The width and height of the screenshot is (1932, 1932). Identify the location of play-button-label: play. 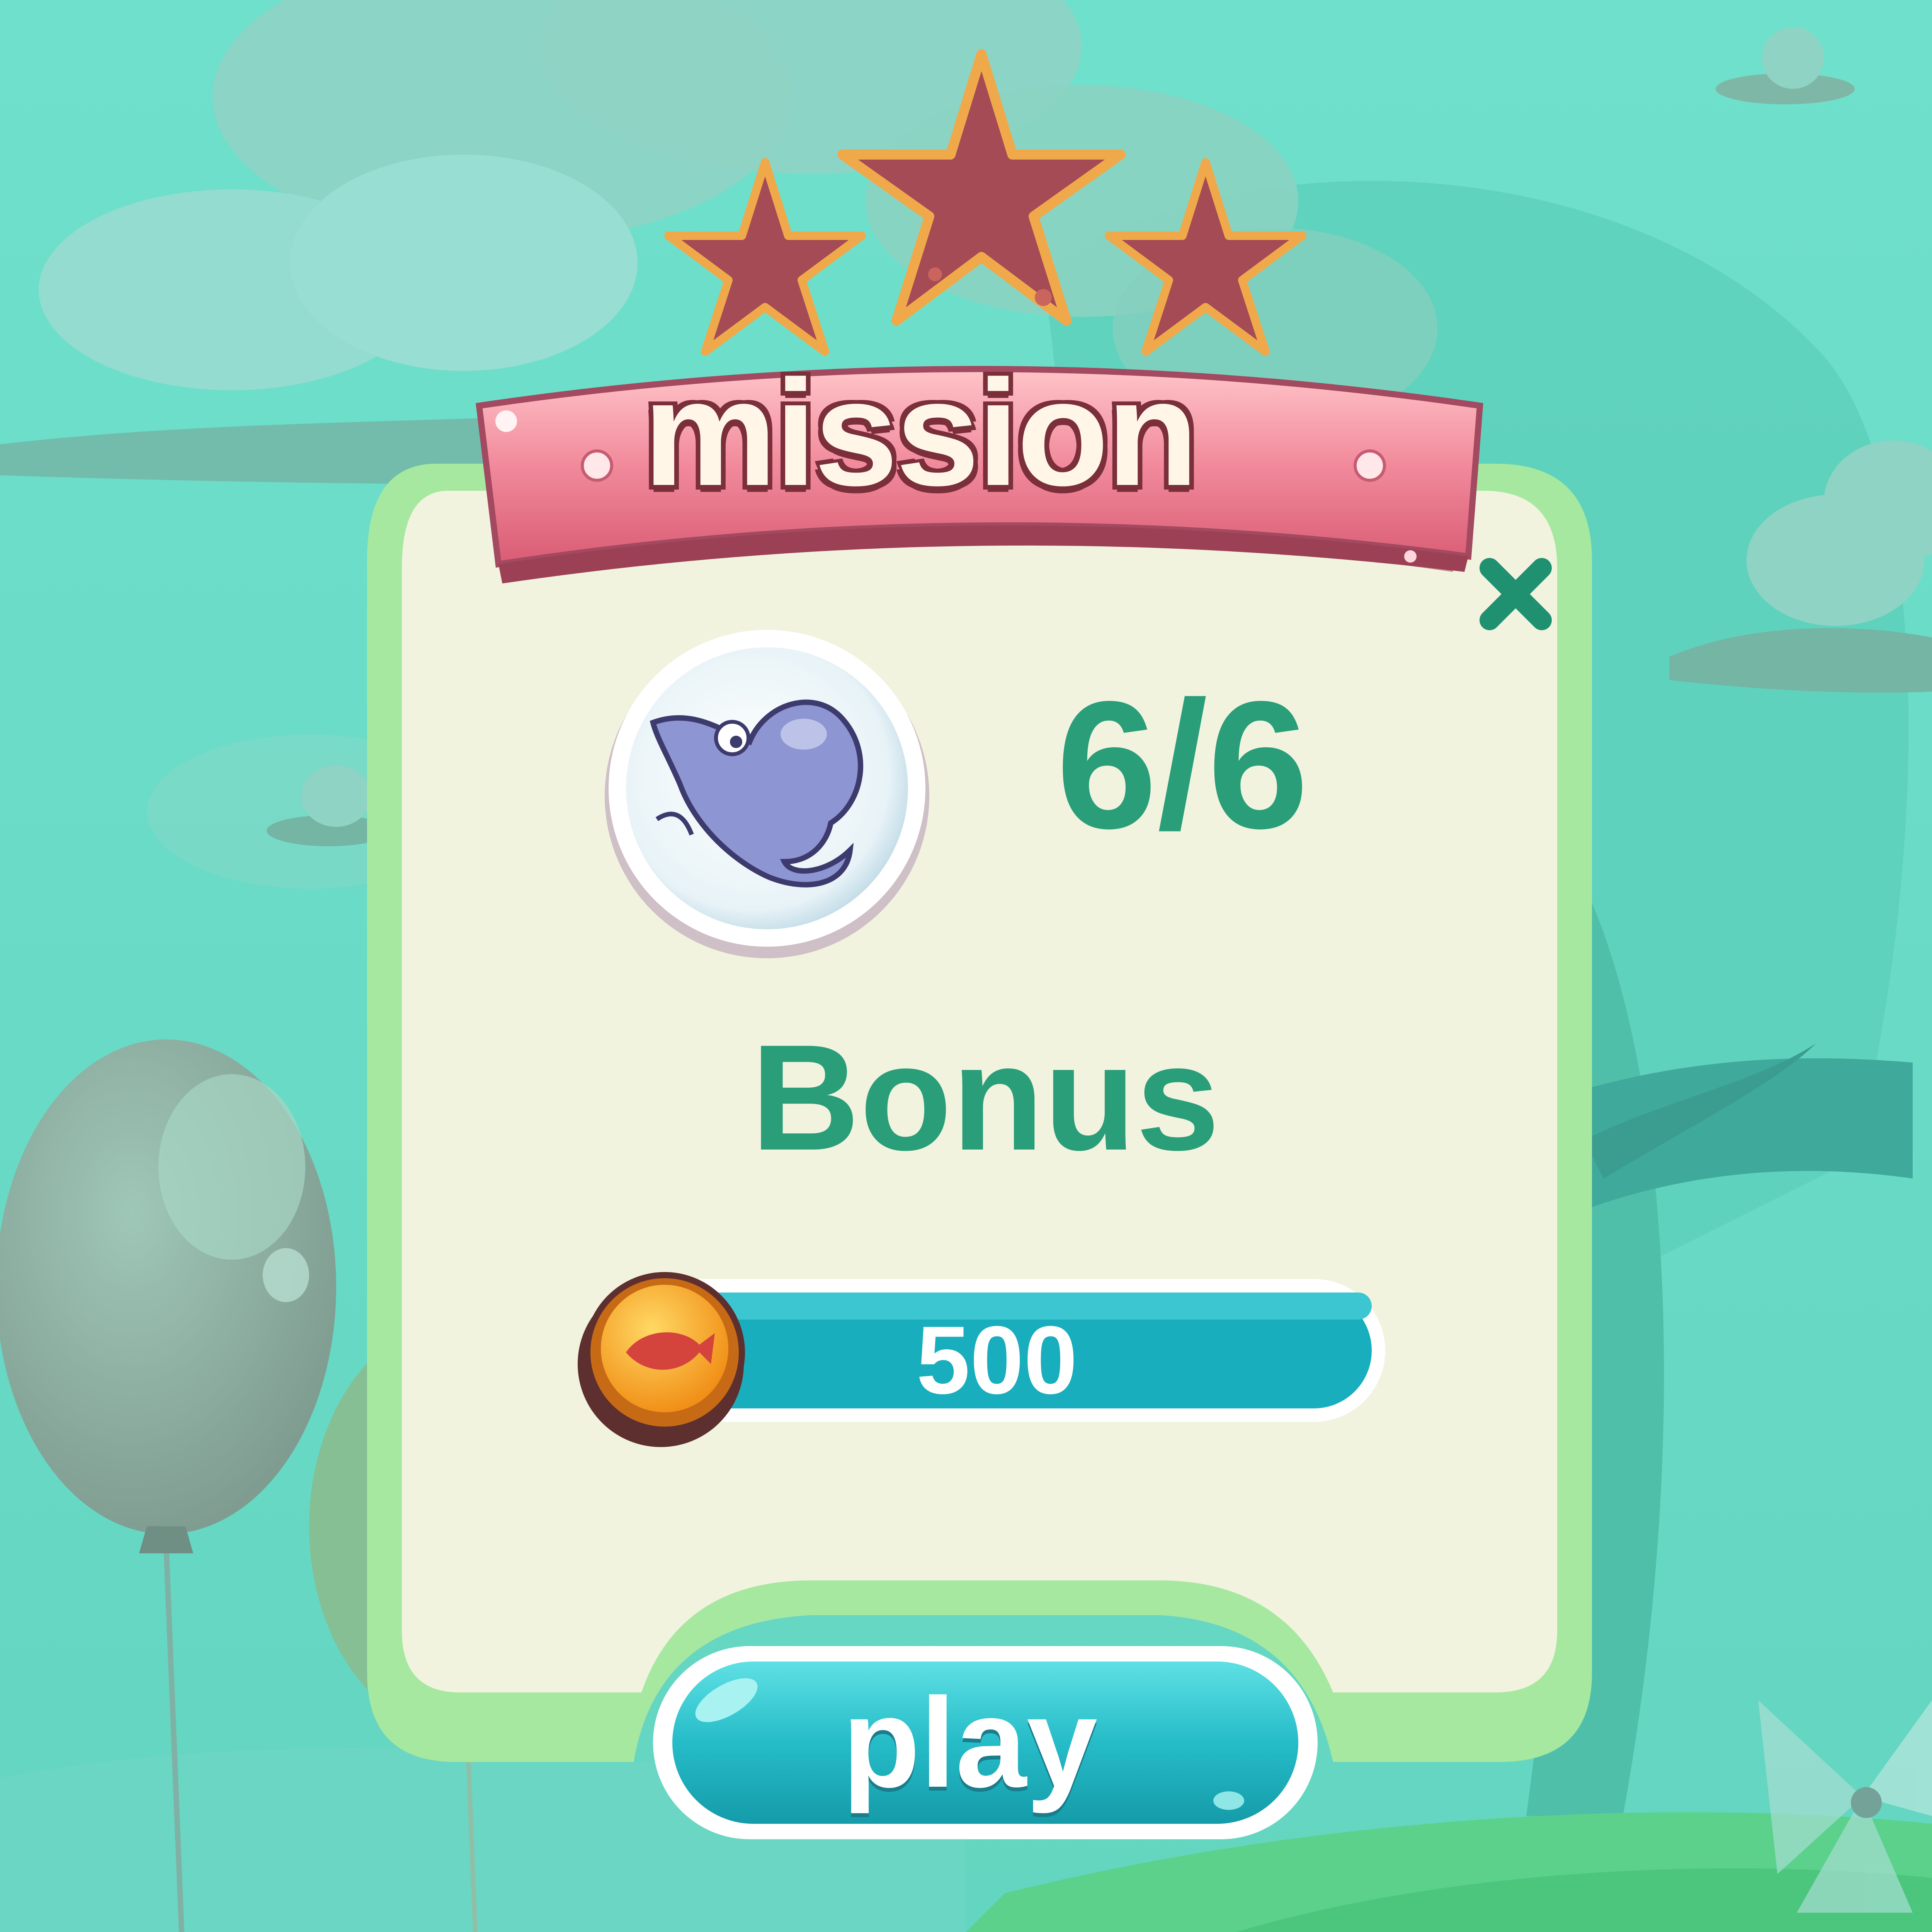
(970, 1742).